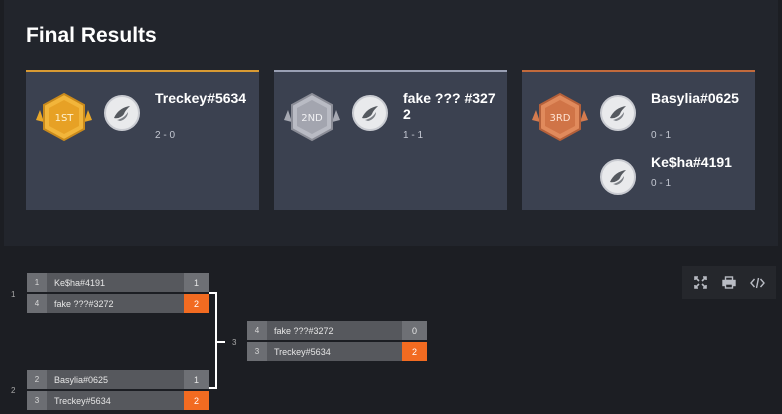  I want to click on medal-label: 1ST, so click(65, 118).